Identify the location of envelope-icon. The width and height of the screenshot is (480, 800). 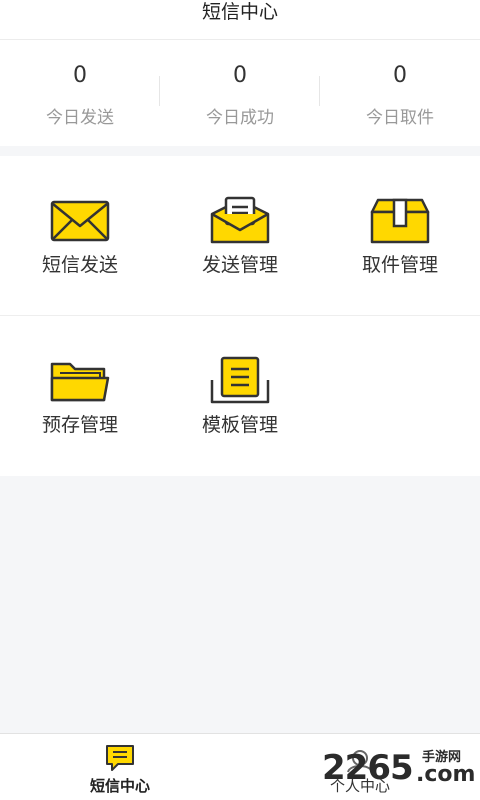
(80, 221).